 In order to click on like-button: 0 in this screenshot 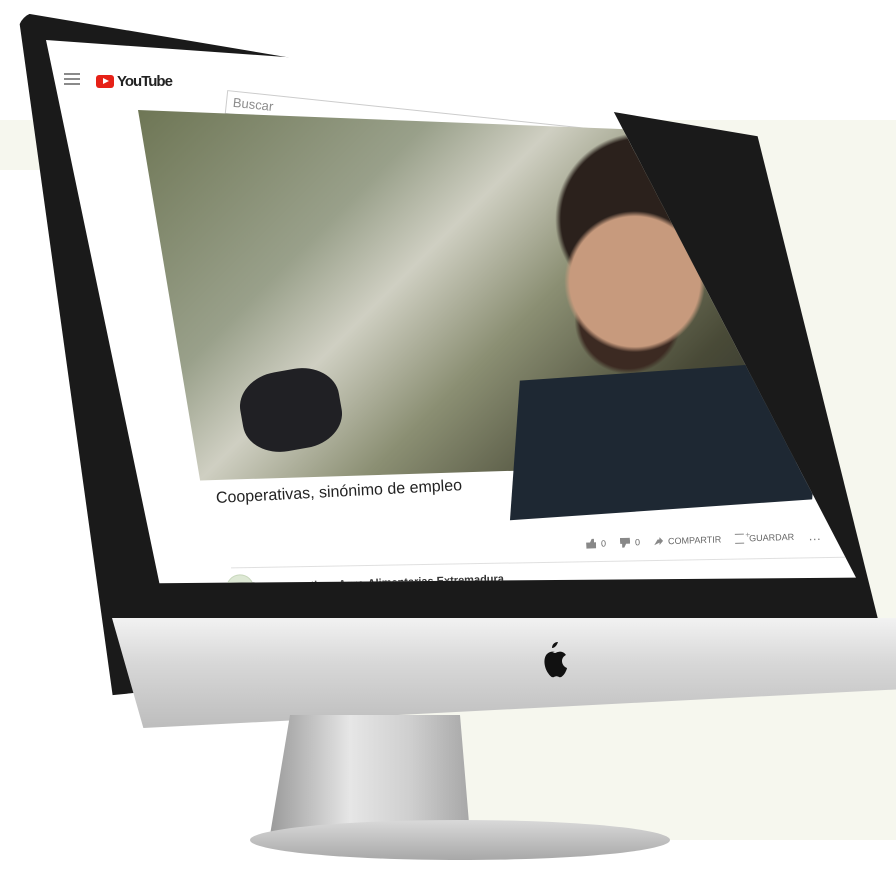, I will do `click(596, 543)`.